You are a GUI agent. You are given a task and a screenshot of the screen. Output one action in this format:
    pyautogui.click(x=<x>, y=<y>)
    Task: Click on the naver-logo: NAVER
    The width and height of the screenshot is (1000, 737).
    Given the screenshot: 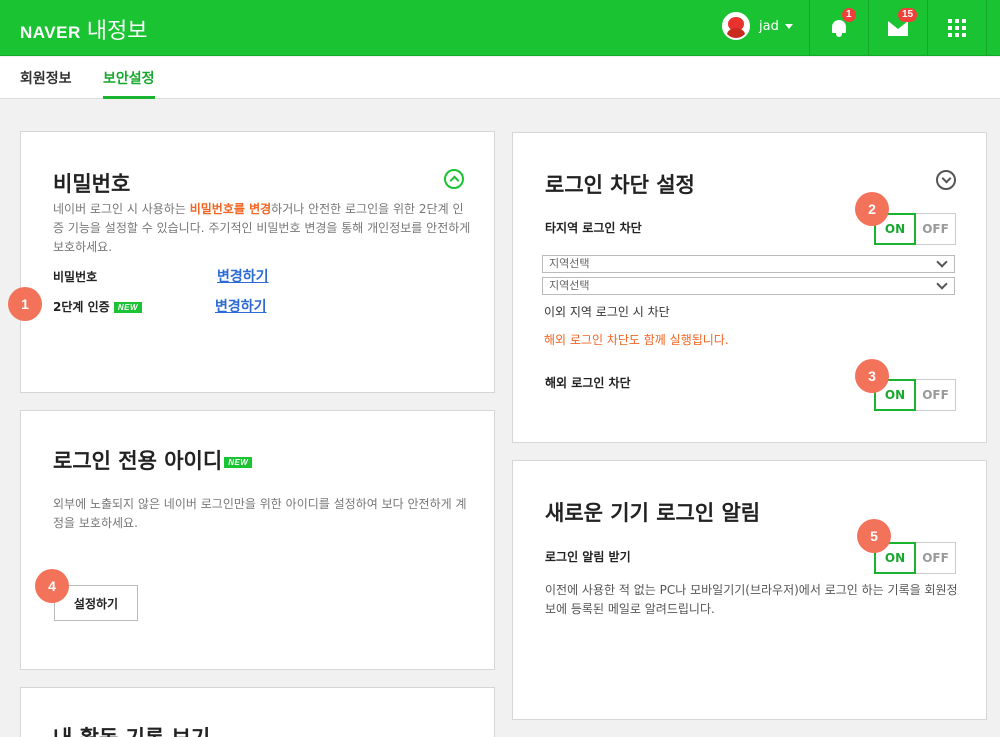 What is the action you would take?
    pyautogui.click(x=50, y=32)
    